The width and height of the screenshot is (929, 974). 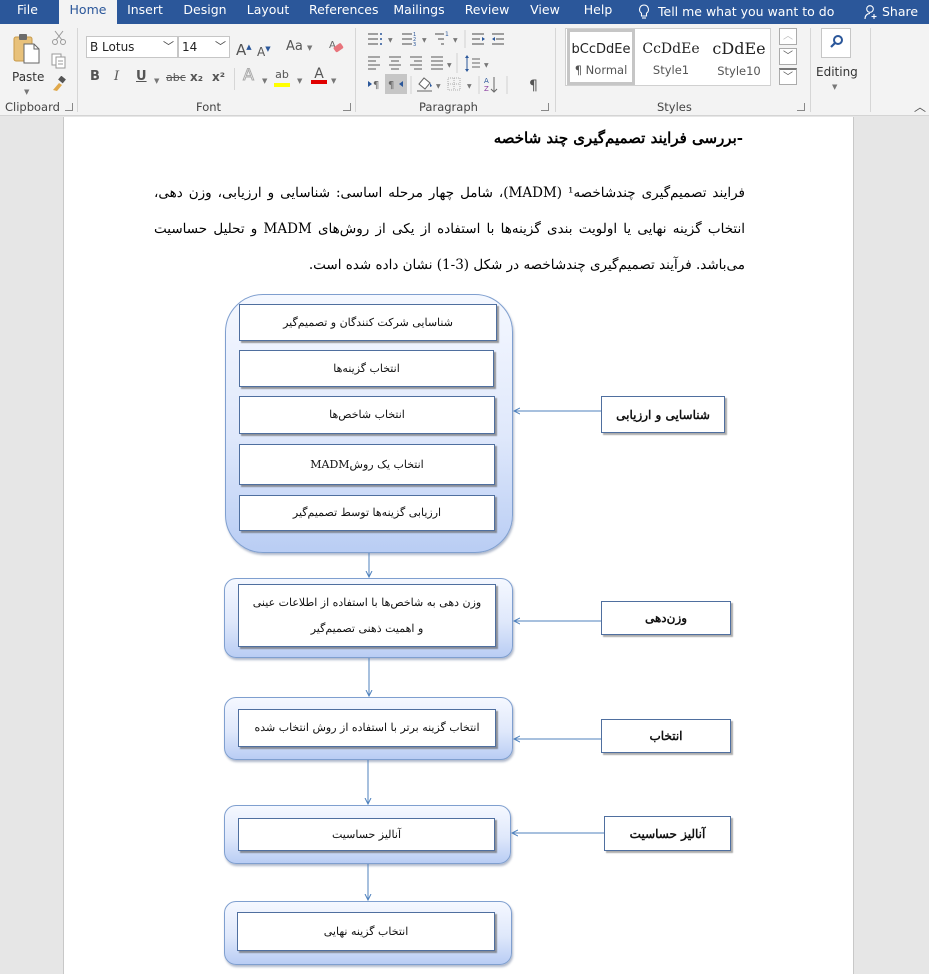 What do you see at coordinates (145, 12) in the screenshot?
I see `tab-insert: Insert` at bounding box center [145, 12].